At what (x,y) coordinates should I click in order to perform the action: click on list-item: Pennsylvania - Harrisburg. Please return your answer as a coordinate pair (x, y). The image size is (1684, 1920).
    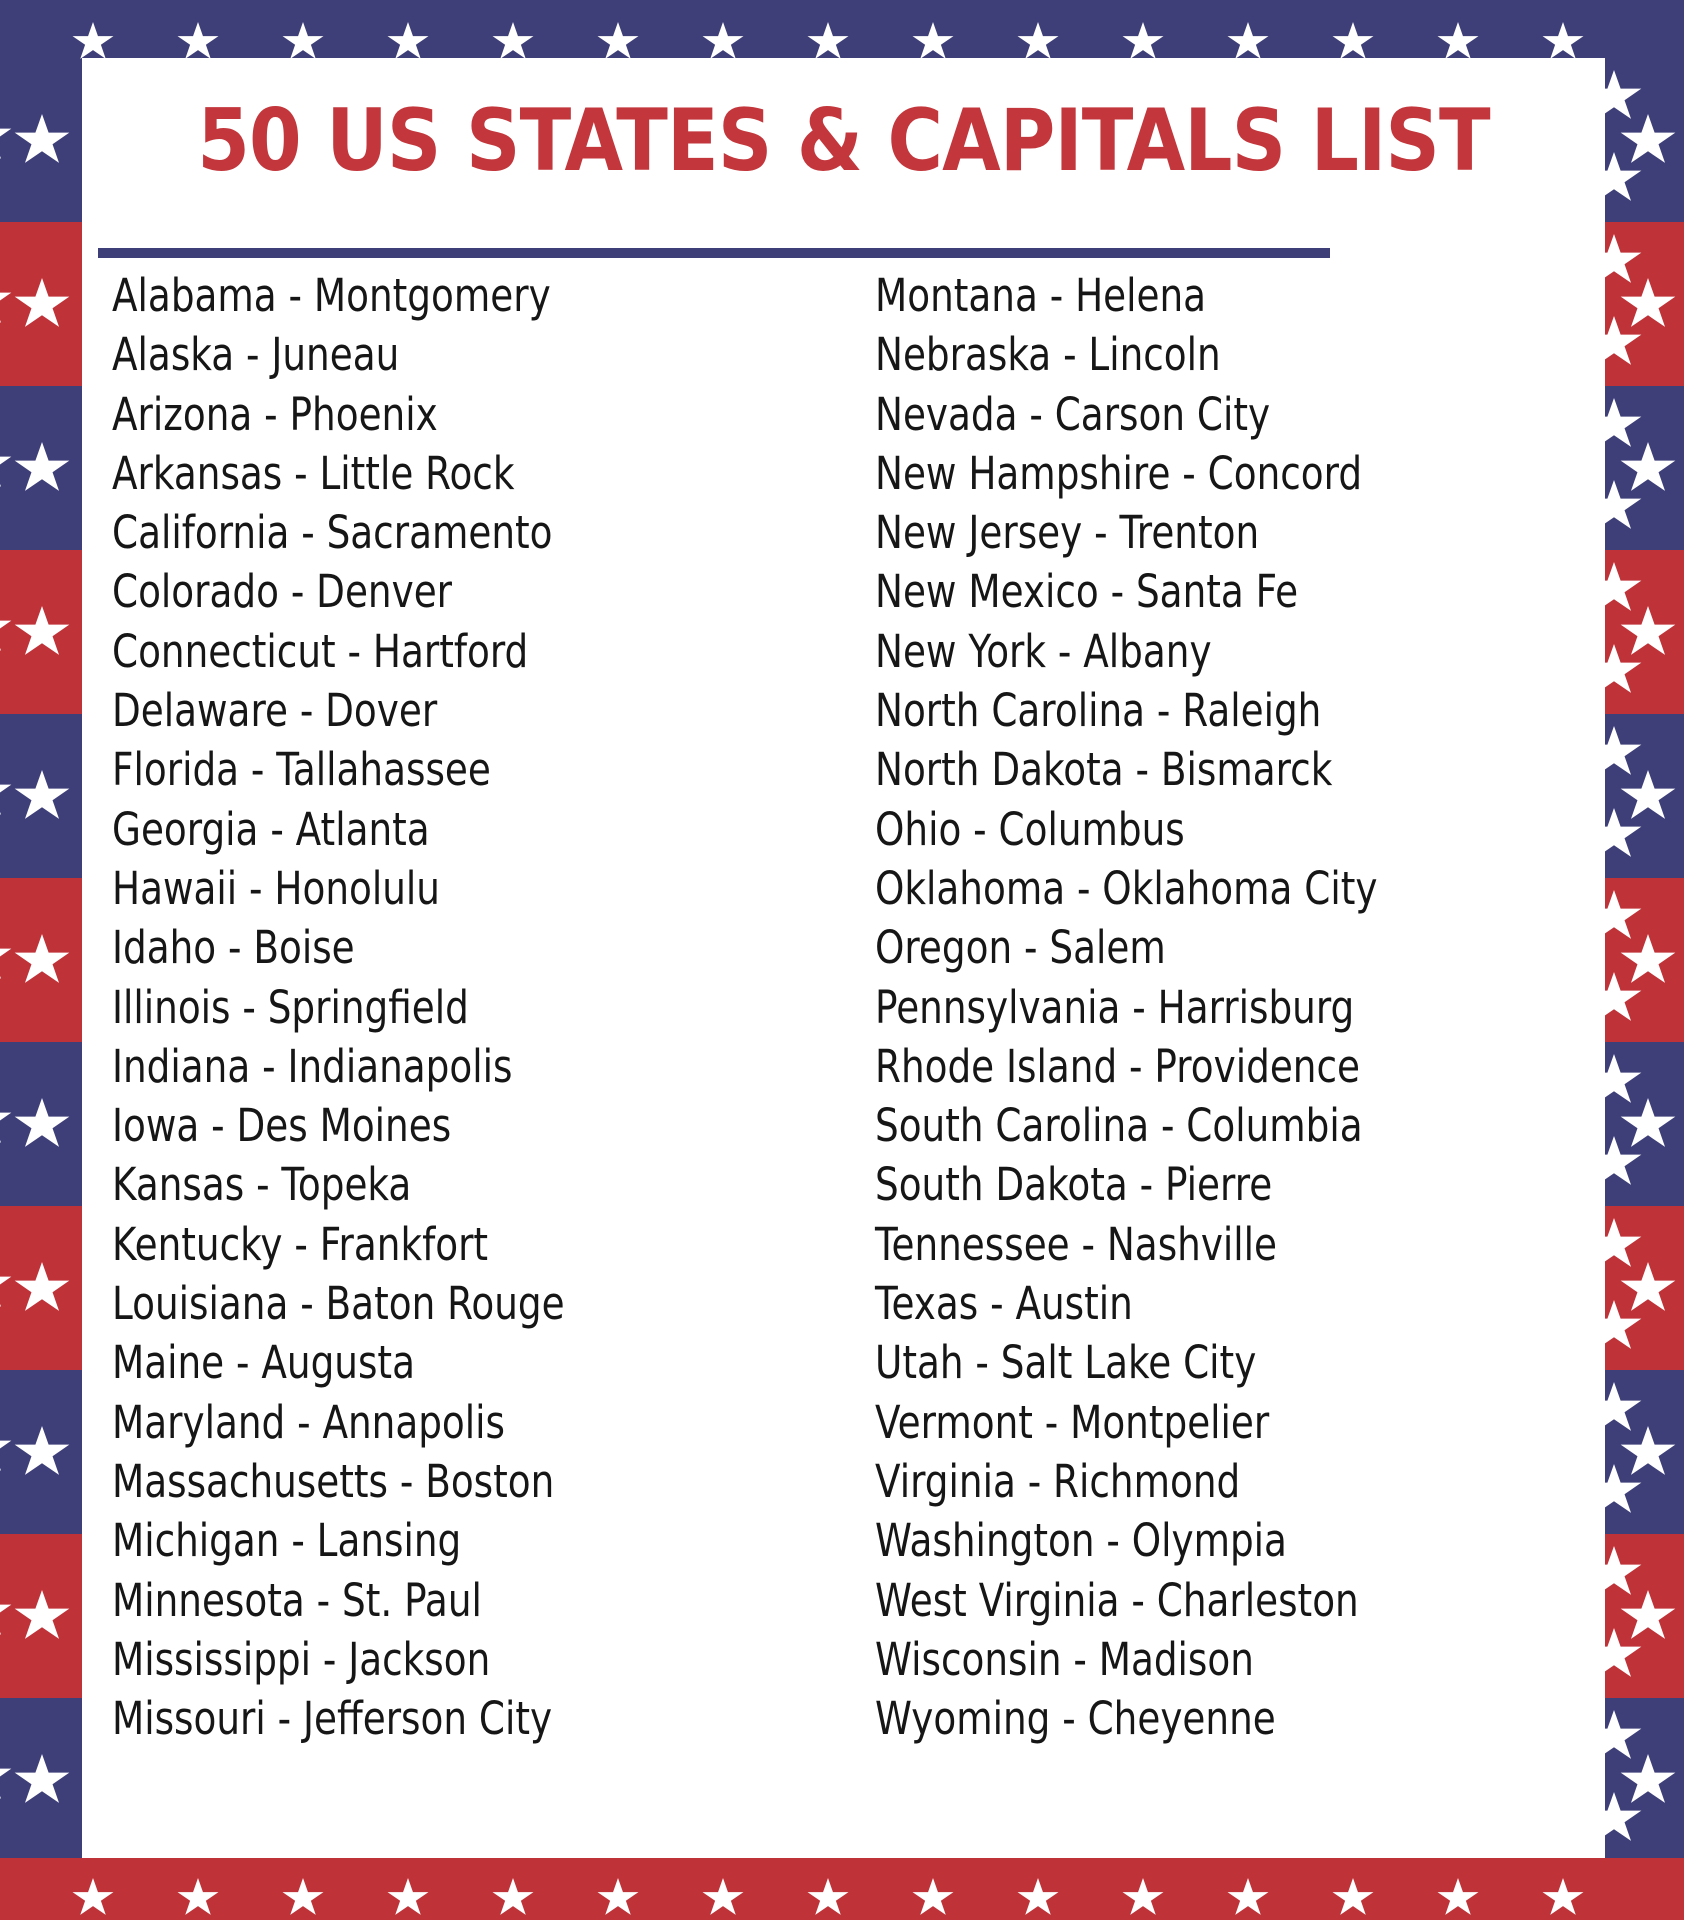
    Looking at the image, I should click on (1115, 1007).